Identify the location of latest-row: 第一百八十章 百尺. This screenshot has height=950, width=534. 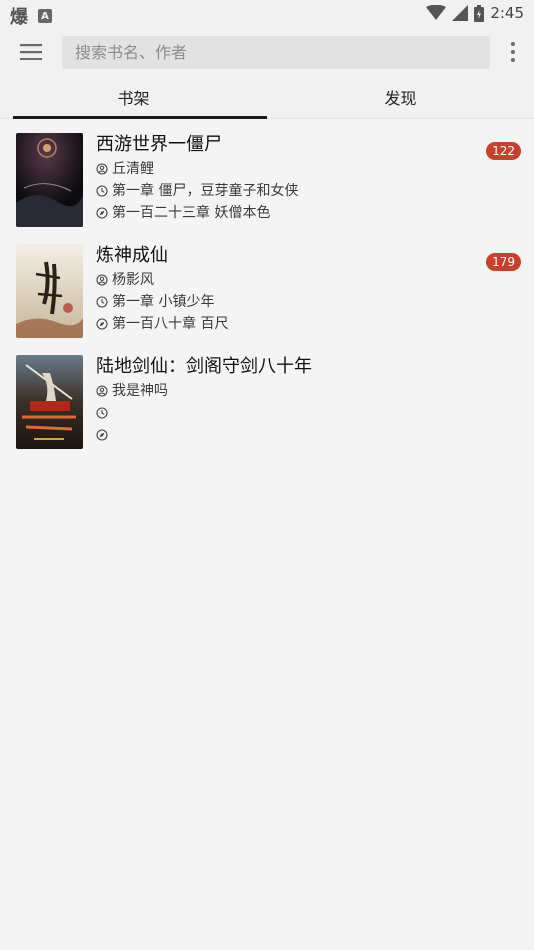
(162, 324).